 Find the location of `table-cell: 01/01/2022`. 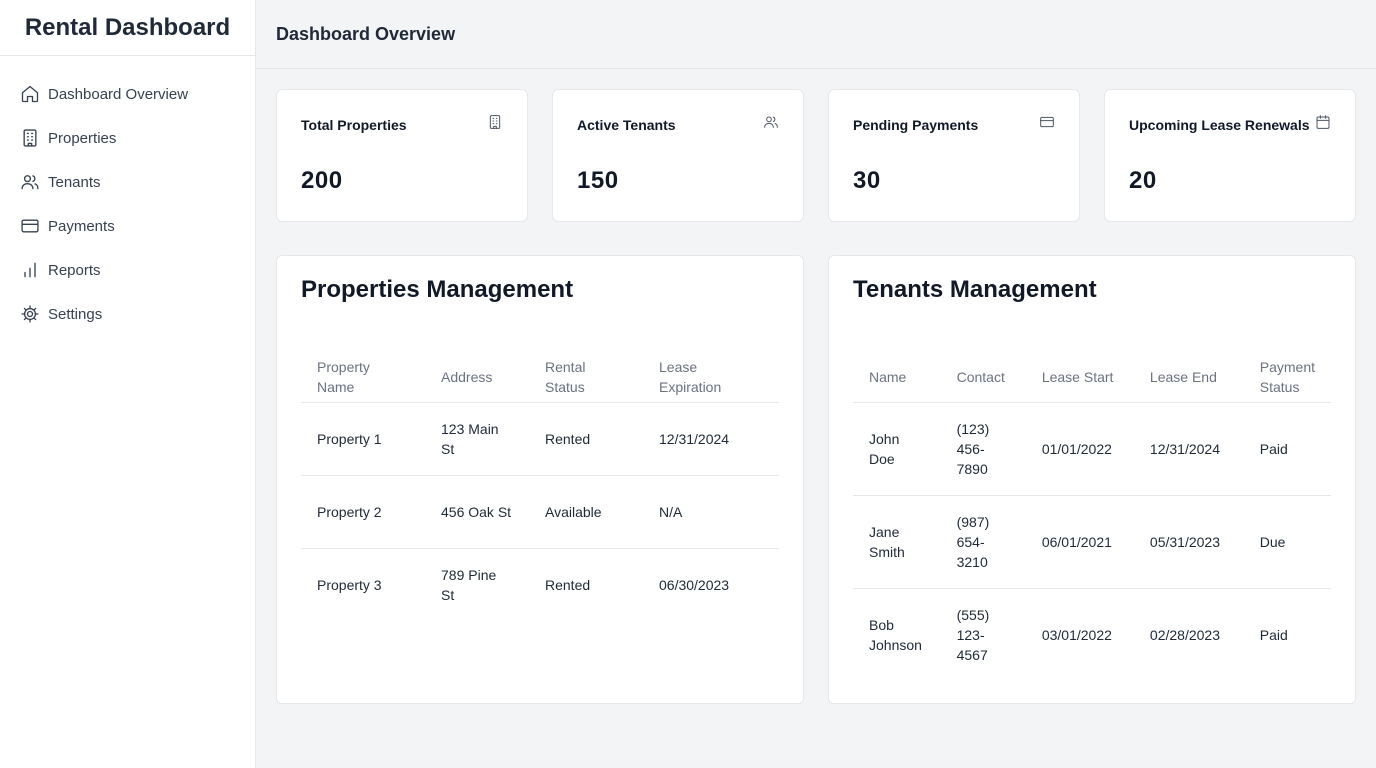

table-cell: 01/01/2022 is located at coordinates (1079, 449).